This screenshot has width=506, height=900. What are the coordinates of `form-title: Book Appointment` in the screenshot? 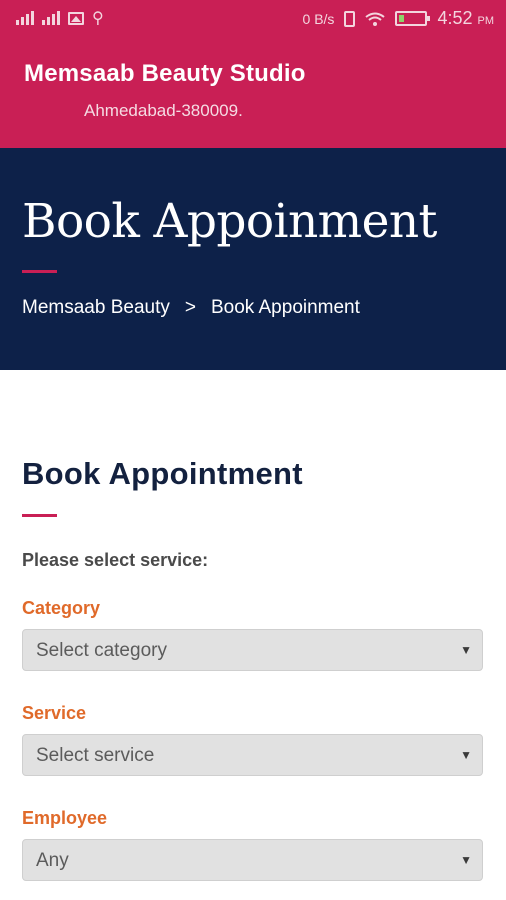 It's located at (162, 473).